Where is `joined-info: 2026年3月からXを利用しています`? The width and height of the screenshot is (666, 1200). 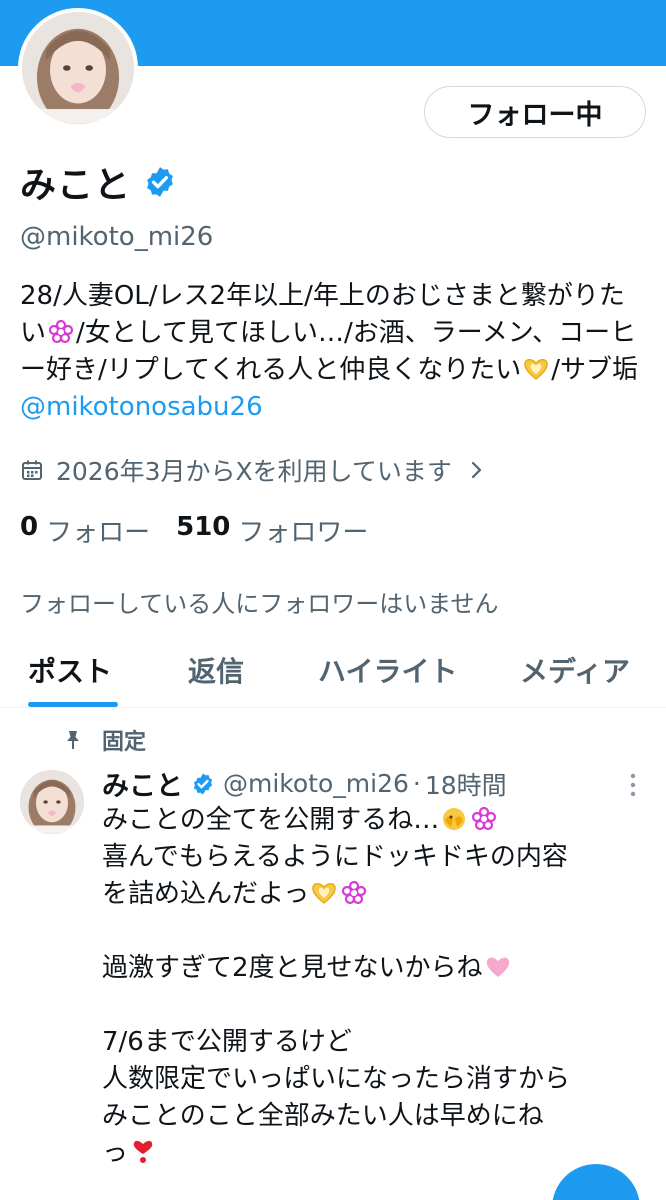
joined-info: 2026年3月からXを利用しています is located at coordinates (253, 470).